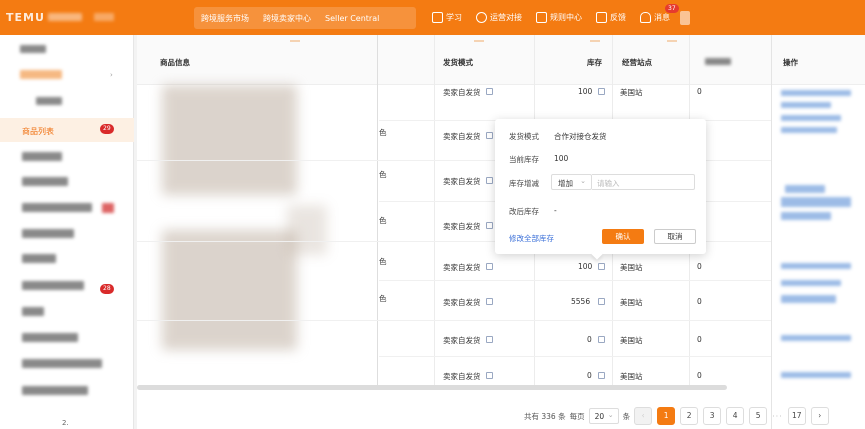 This screenshot has height=429, width=865. What do you see at coordinates (689, 416) in the screenshot?
I see `page-button-2: 2` at bounding box center [689, 416].